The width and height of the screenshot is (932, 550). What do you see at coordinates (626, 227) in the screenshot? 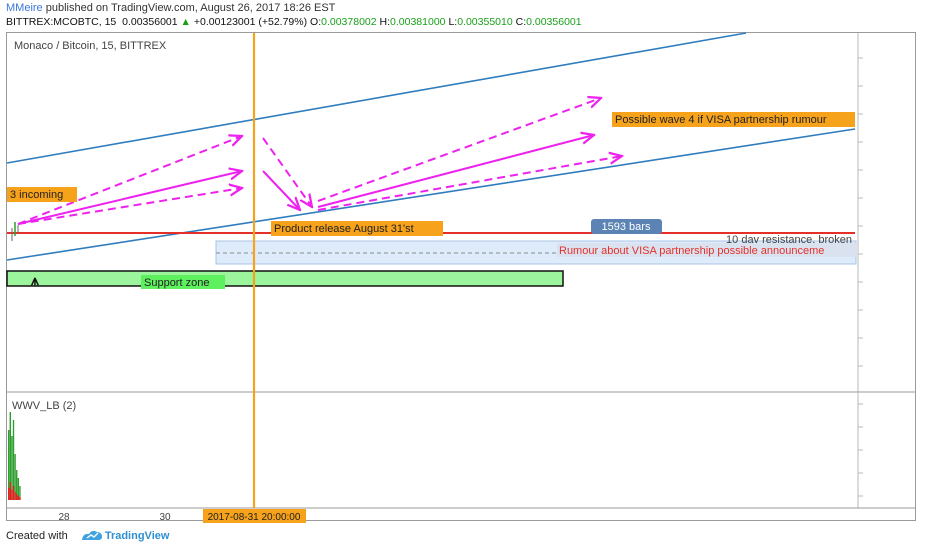
I see `bars-badge: 1593 bars` at bounding box center [626, 227].